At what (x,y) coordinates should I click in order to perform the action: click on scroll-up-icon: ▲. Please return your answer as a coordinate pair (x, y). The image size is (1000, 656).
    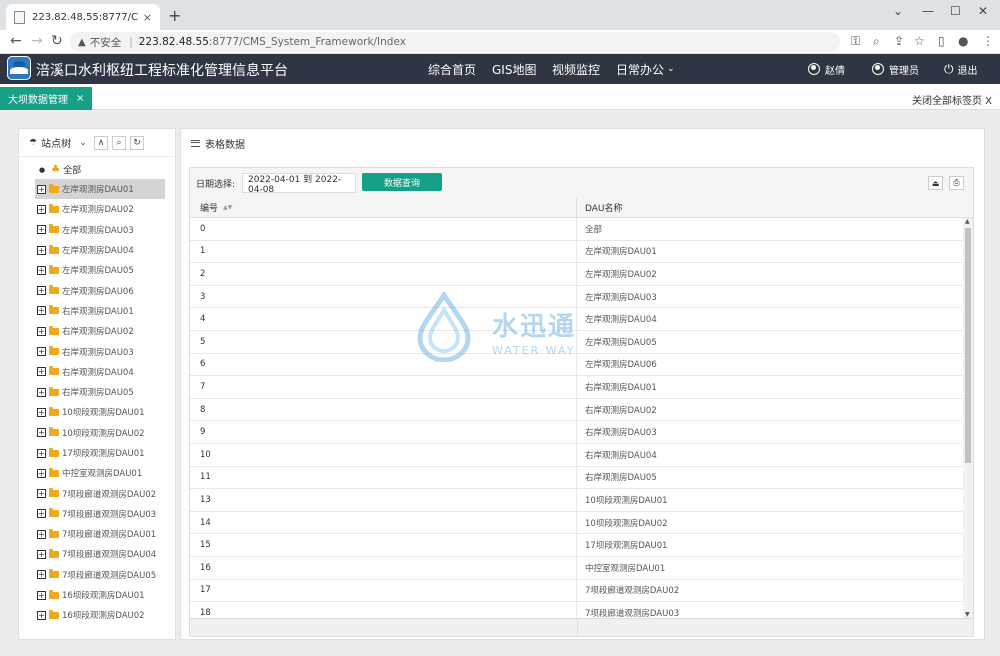
    Looking at the image, I should click on (967, 221).